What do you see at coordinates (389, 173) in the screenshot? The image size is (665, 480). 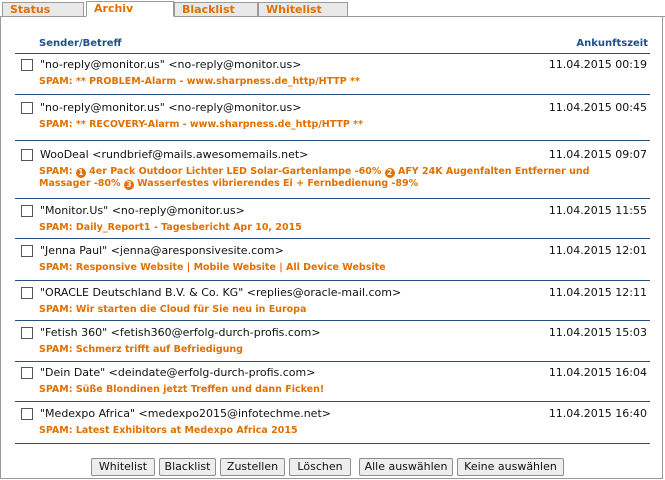 I see `number-badge-2: 2` at bounding box center [389, 173].